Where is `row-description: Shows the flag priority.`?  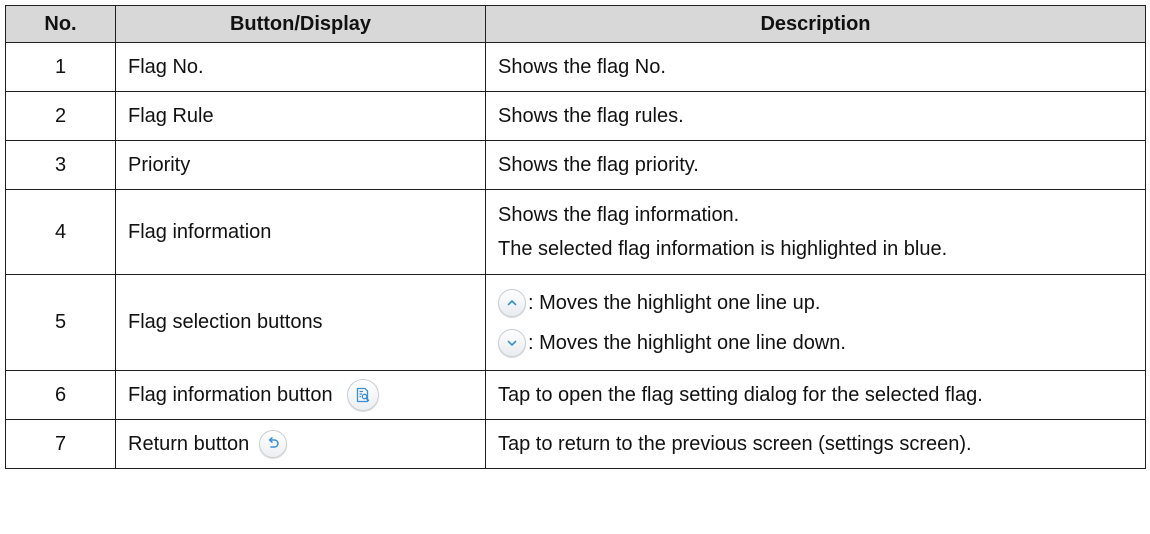 row-description: Shows the flag priority. is located at coordinates (815, 165).